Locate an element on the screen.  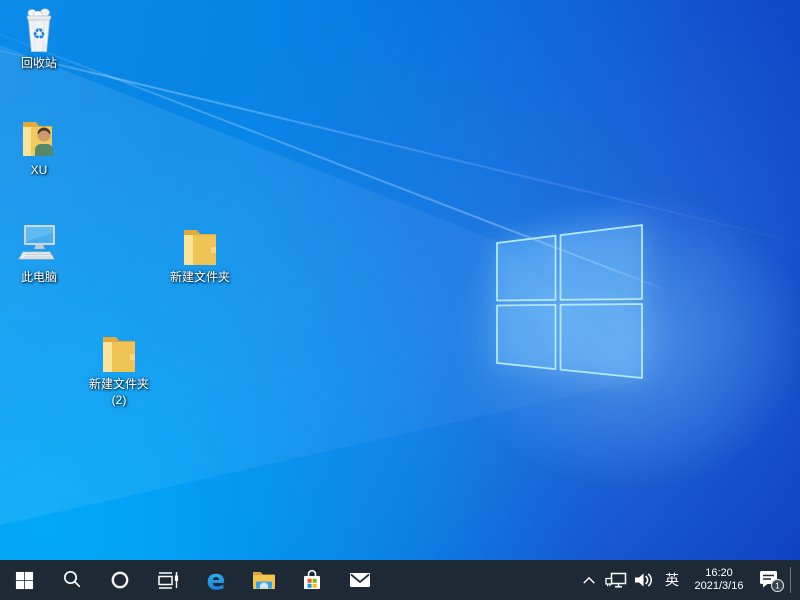
tray-show-hidden-icons-button is located at coordinates (589, 580).